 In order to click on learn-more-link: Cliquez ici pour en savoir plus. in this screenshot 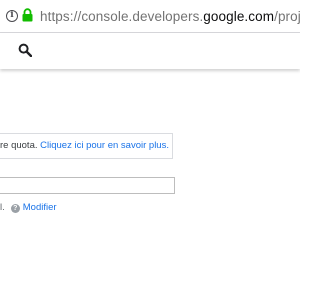, I will do `click(104, 145)`.